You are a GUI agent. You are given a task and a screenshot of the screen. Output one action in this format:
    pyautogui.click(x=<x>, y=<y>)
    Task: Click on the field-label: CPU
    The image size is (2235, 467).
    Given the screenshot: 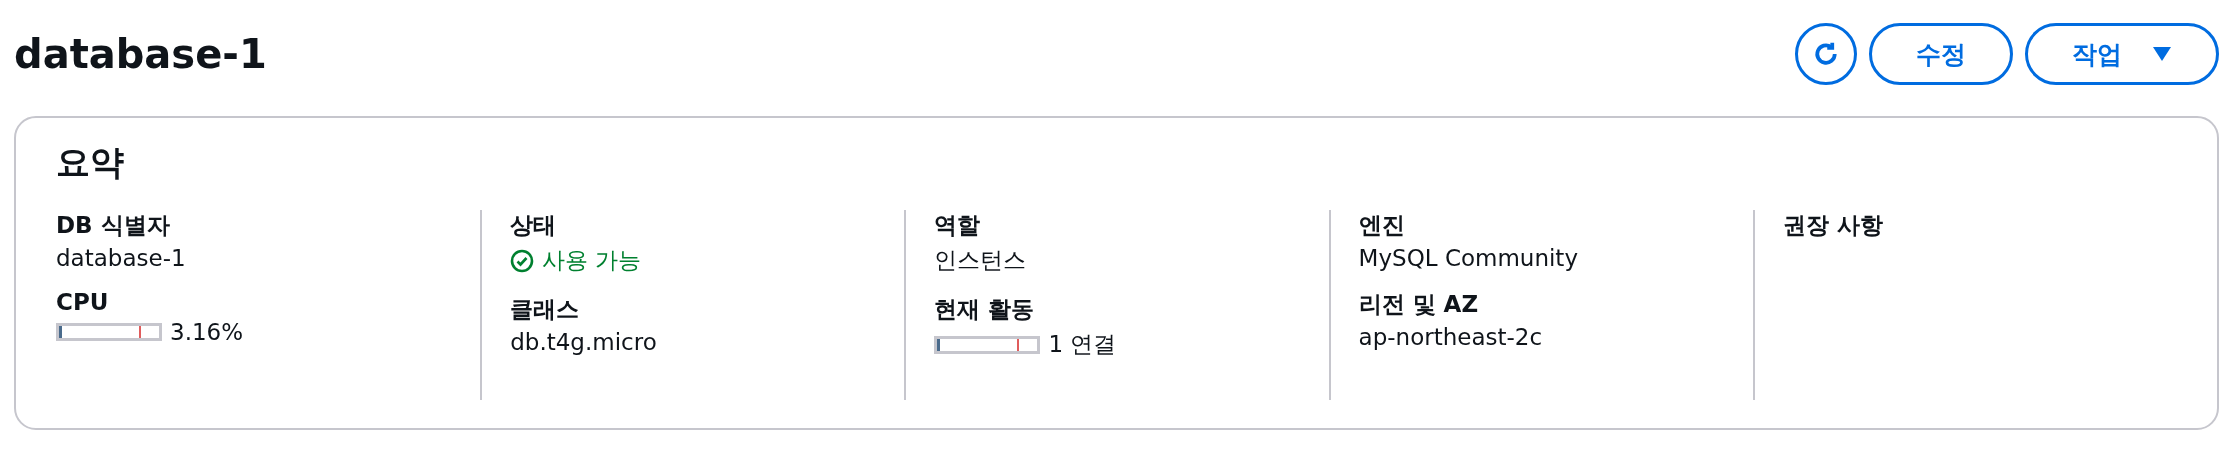 What is the action you would take?
    pyautogui.click(x=83, y=302)
    